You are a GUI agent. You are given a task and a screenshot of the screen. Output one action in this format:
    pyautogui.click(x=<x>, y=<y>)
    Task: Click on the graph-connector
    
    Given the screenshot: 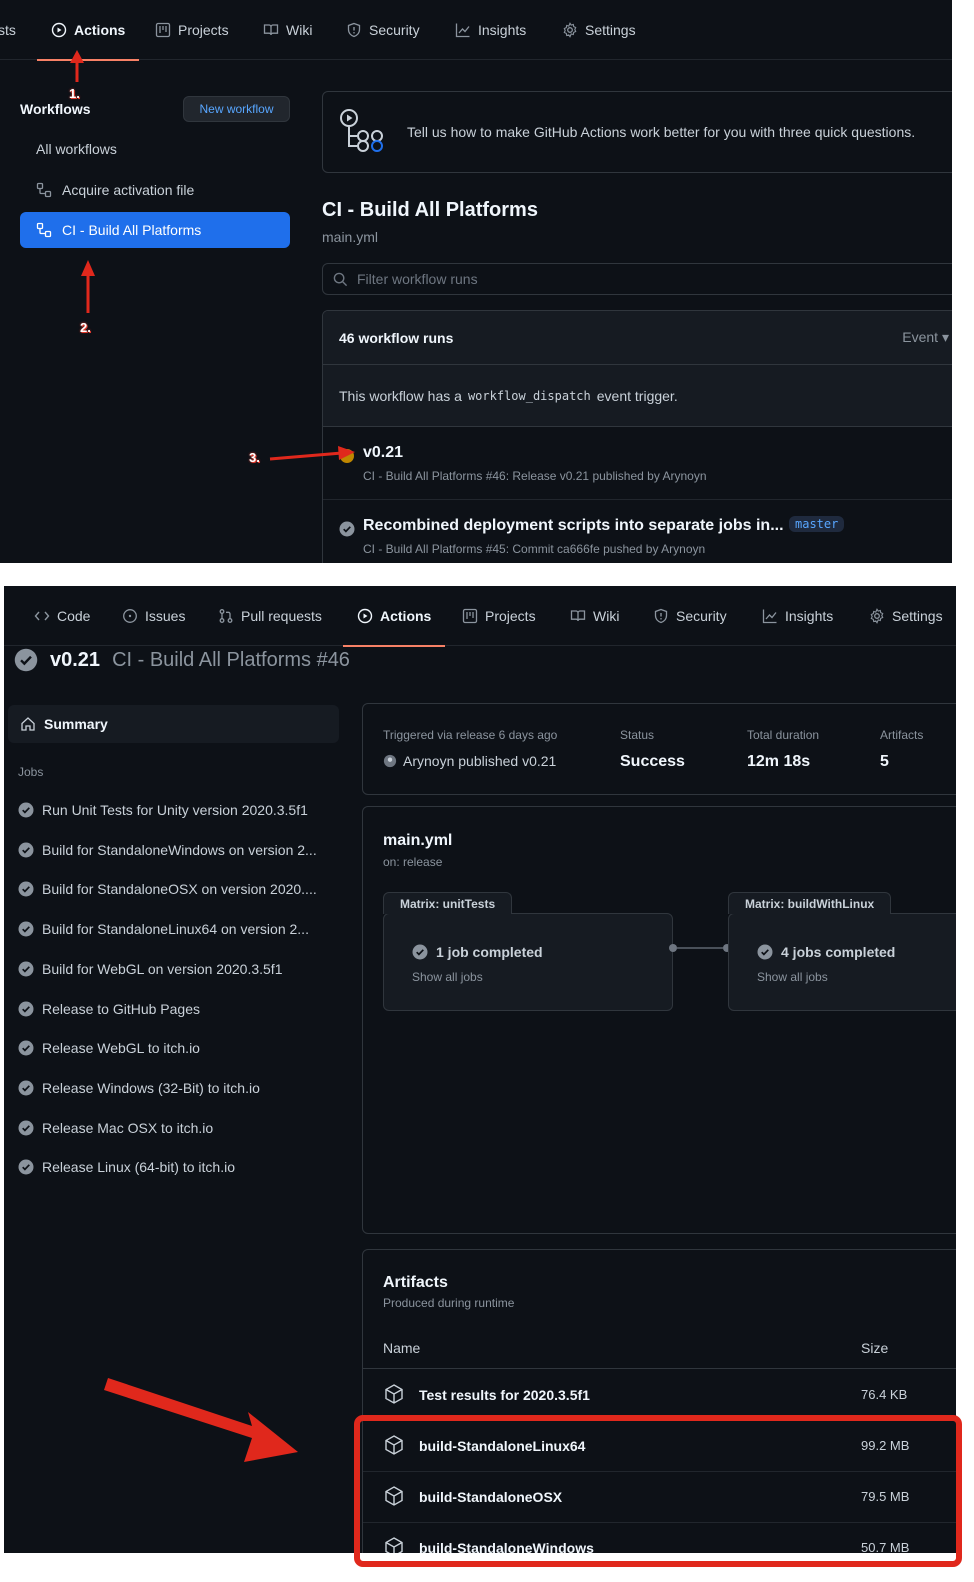 What is the action you would take?
    pyautogui.click(x=700, y=948)
    